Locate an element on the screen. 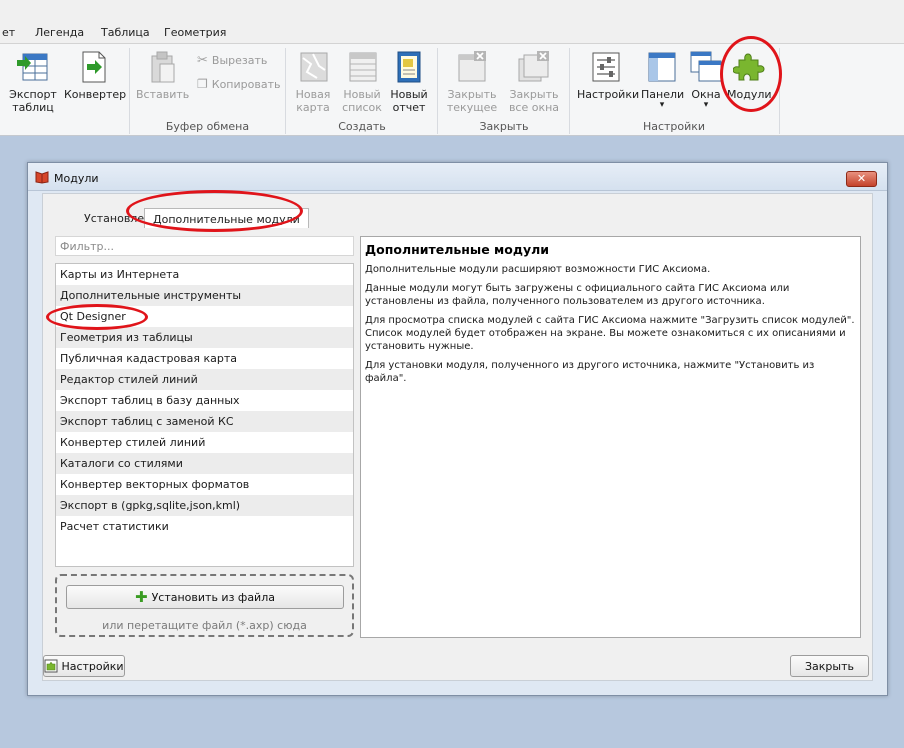 The image size is (904, 748). windows-button: Окна ▾ is located at coordinates (706, 80).